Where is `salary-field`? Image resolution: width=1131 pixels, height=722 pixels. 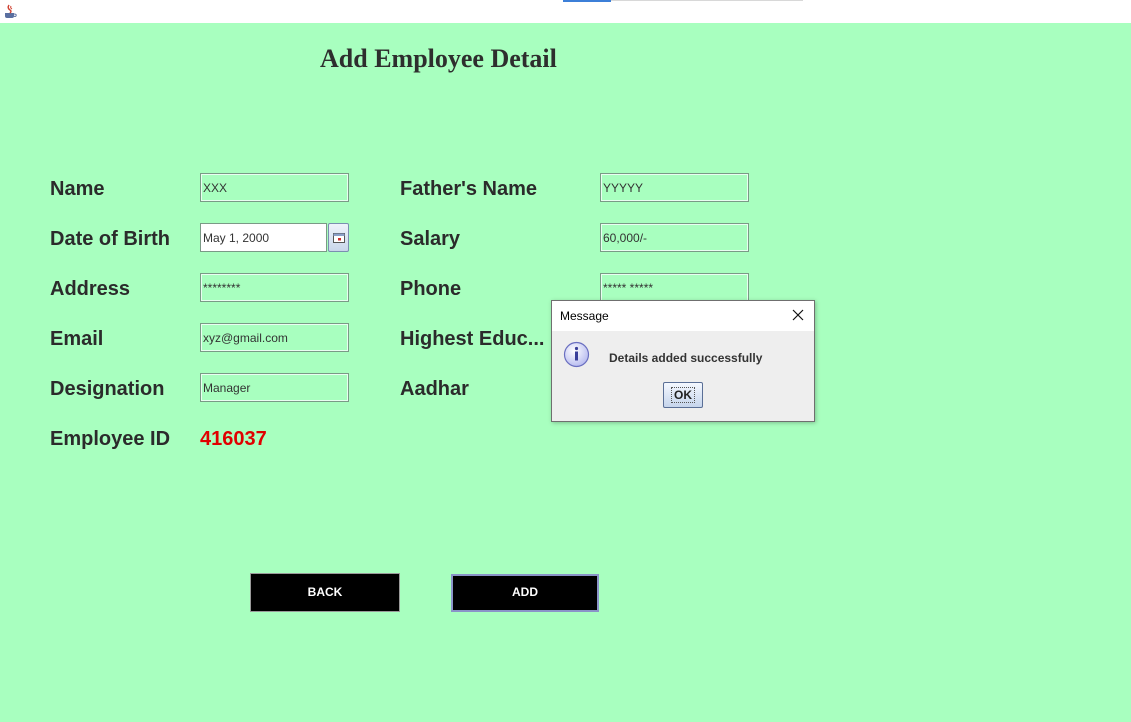
salary-field is located at coordinates (674, 237).